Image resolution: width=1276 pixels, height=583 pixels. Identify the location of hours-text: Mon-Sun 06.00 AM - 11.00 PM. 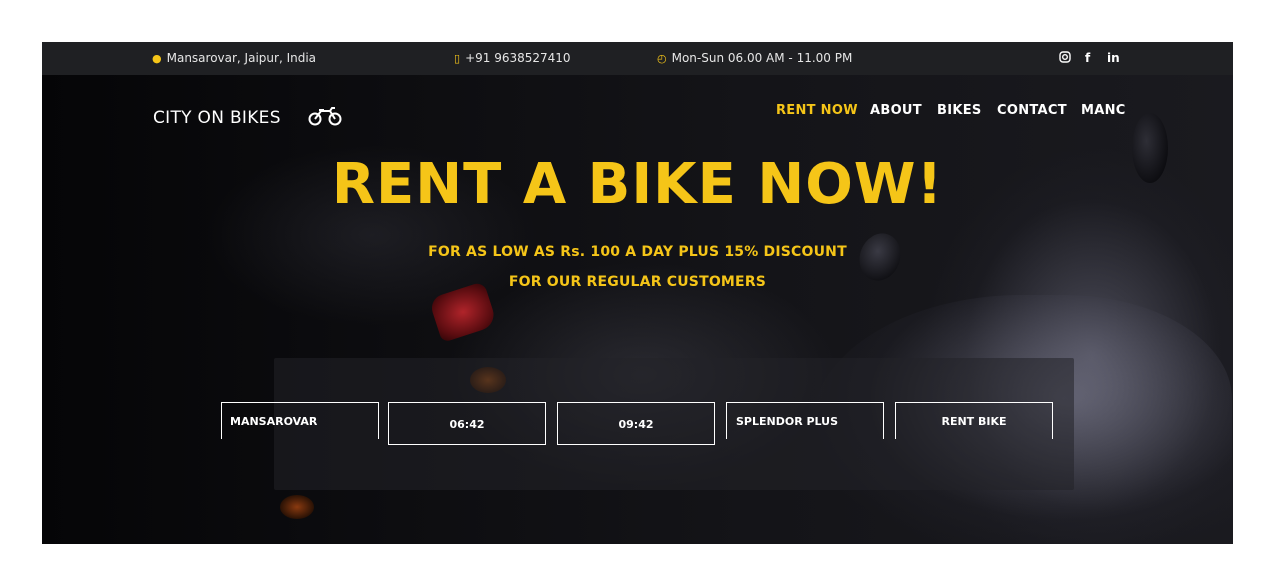
(762, 58).